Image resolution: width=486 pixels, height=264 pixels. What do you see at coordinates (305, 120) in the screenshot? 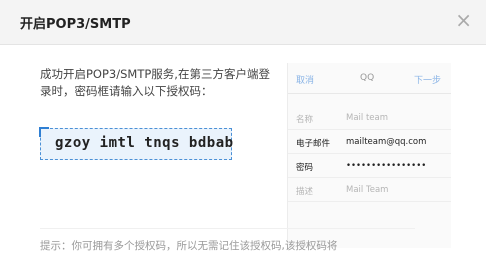
I see `preview-row-label: 名称` at bounding box center [305, 120].